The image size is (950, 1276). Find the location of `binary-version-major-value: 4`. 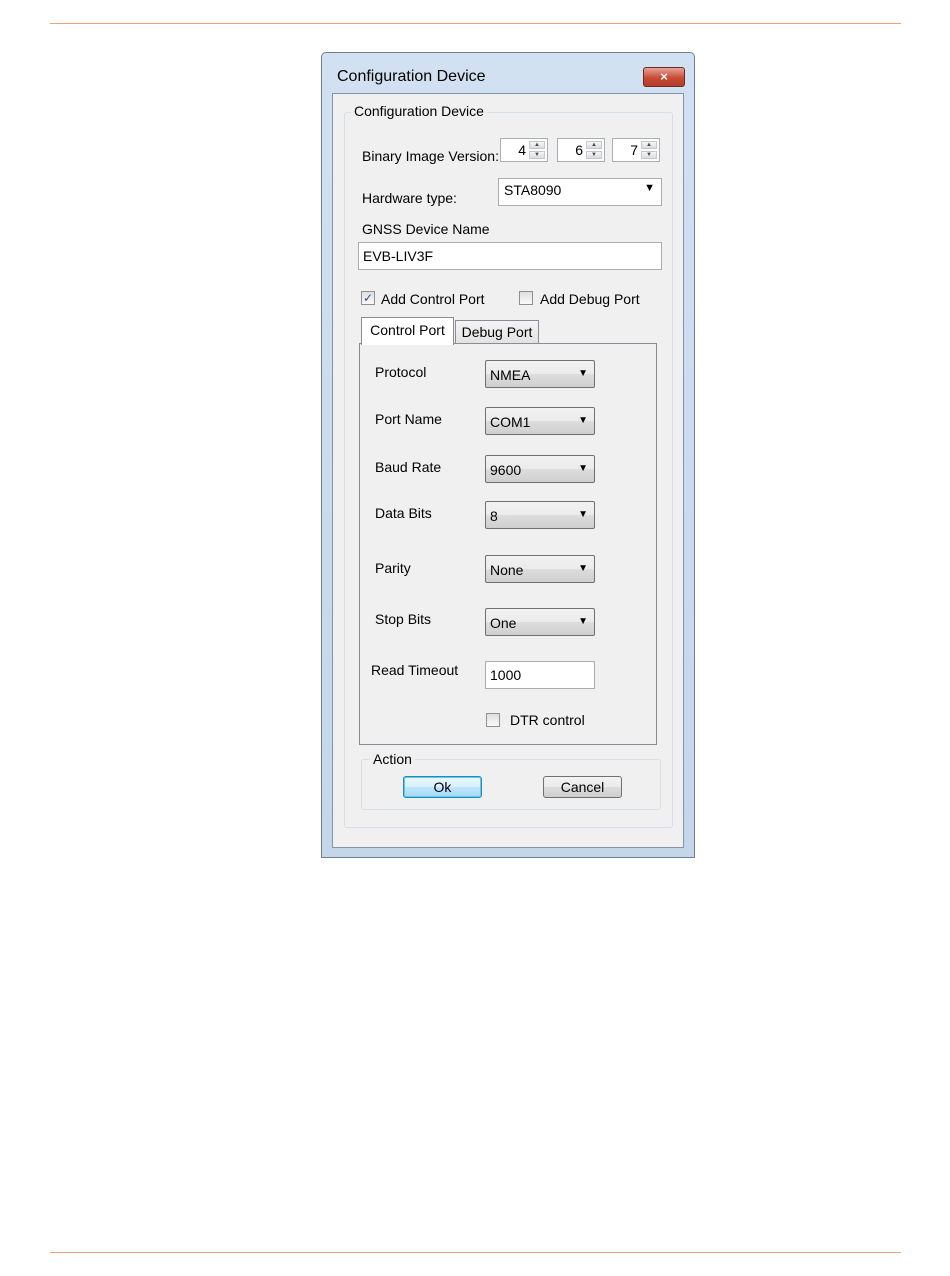

binary-version-major-value: 4 is located at coordinates (522, 150).